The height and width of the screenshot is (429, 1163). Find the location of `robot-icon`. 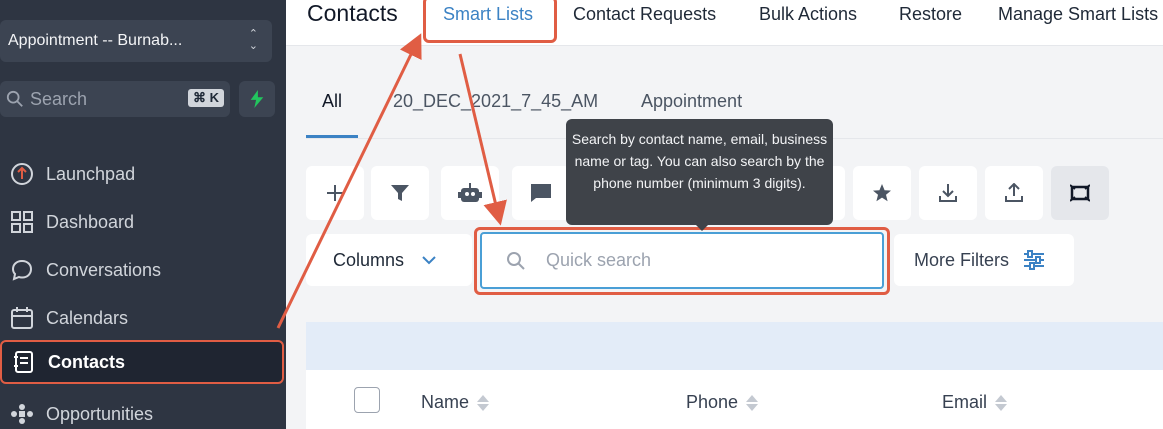

robot-icon is located at coordinates (470, 192).